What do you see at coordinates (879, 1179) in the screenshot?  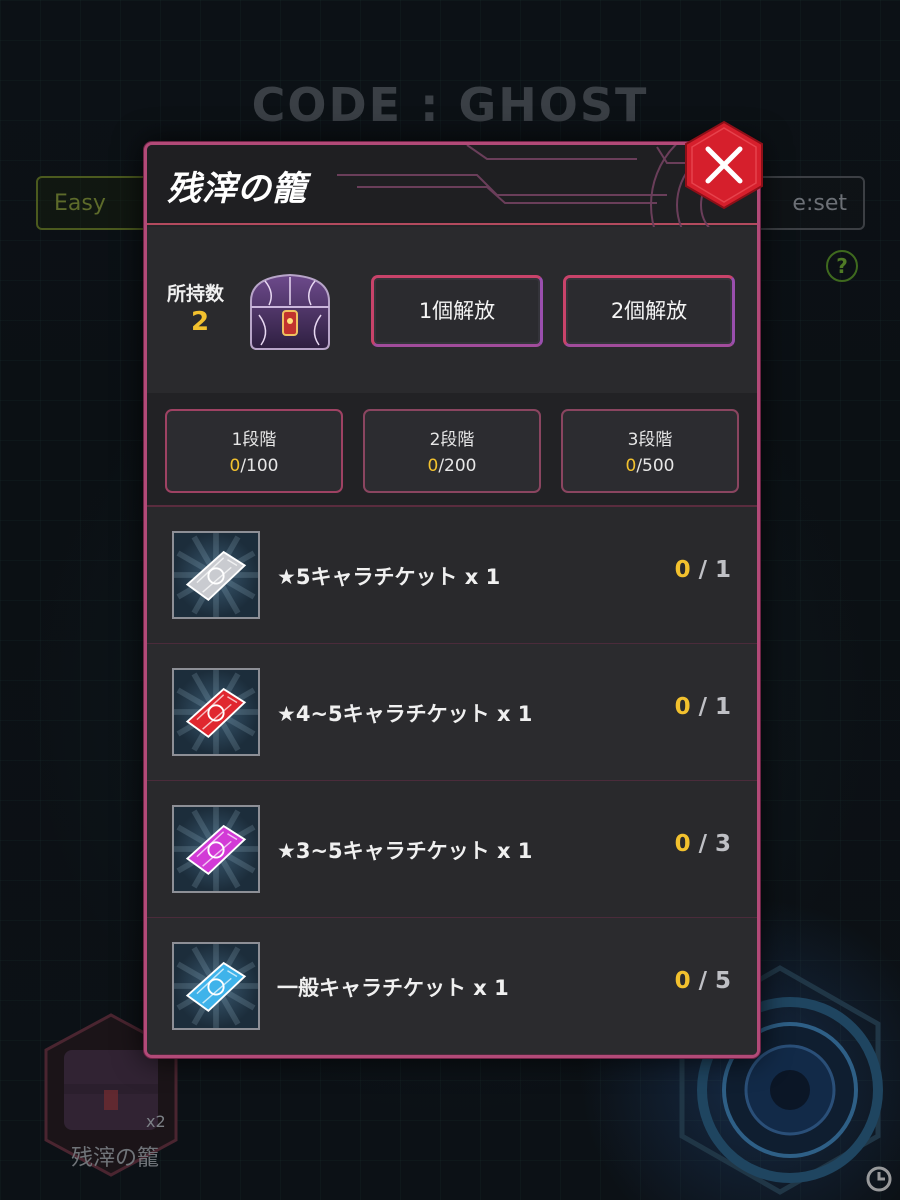 I see `watermark-logo-icon` at bounding box center [879, 1179].